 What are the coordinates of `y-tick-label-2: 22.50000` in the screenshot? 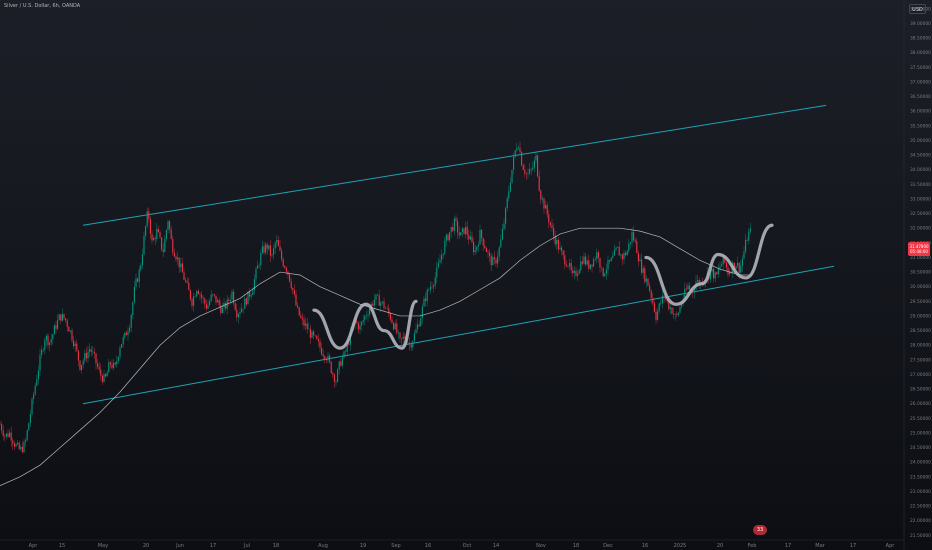 It's located at (920, 507).